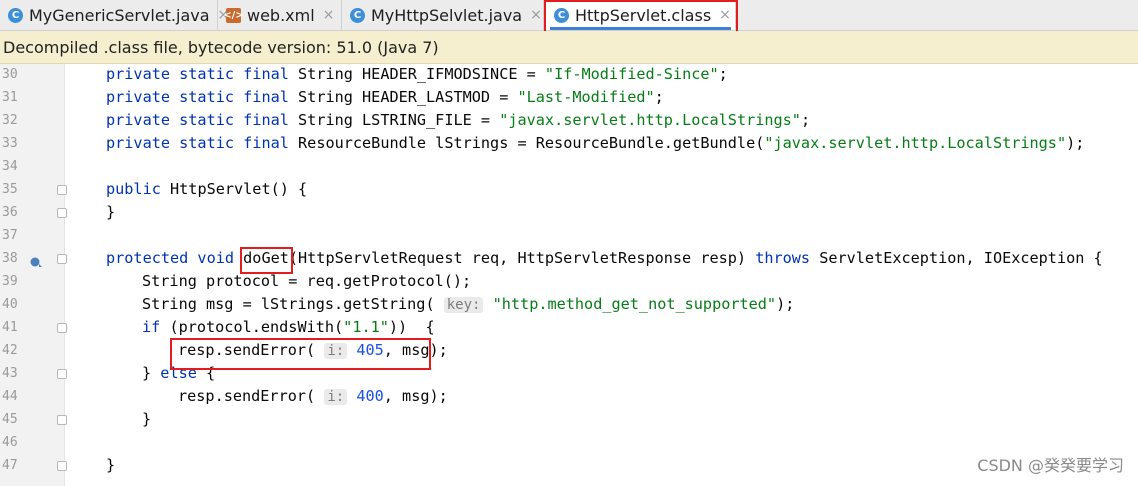 This screenshot has height=486, width=1138. What do you see at coordinates (10, 465) in the screenshot?
I see `line-number: 47` at bounding box center [10, 465].